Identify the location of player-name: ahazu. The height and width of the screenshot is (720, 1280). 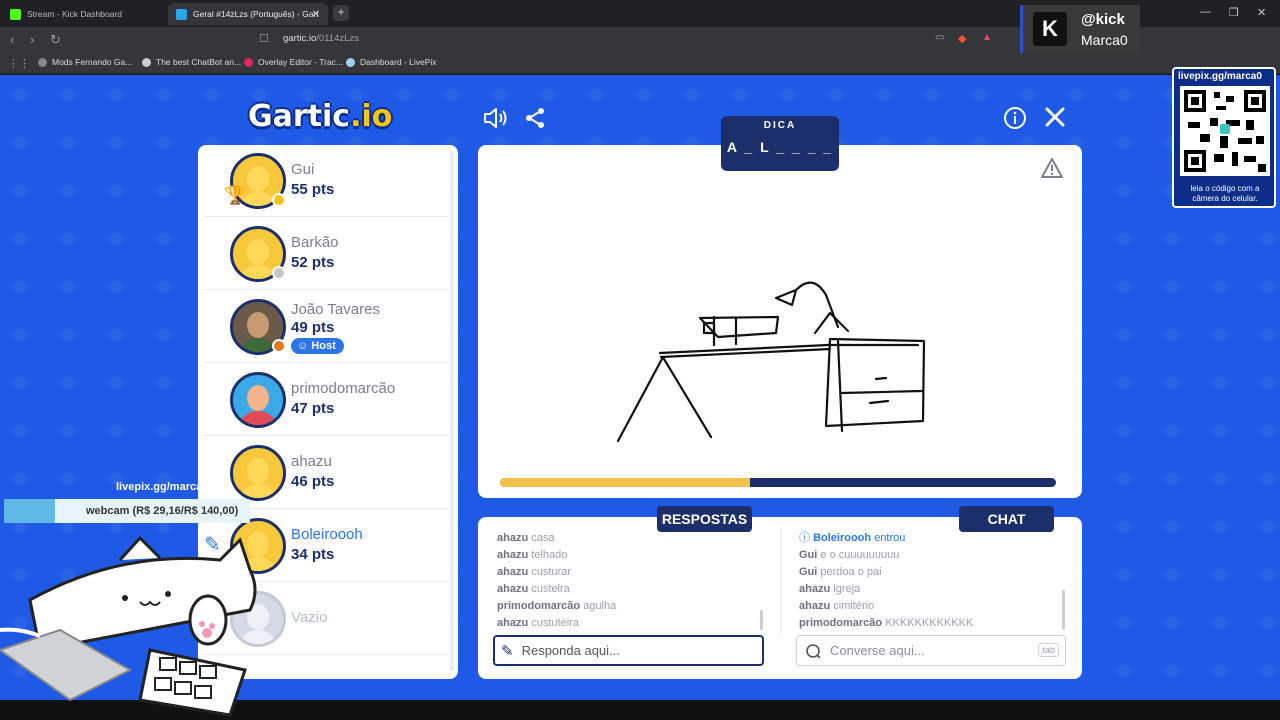
(311, 461).